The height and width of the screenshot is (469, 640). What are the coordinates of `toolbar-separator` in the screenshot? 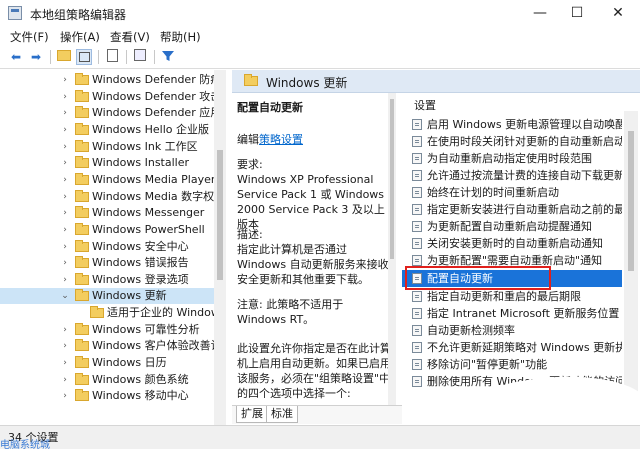 It's located at (50, 57).